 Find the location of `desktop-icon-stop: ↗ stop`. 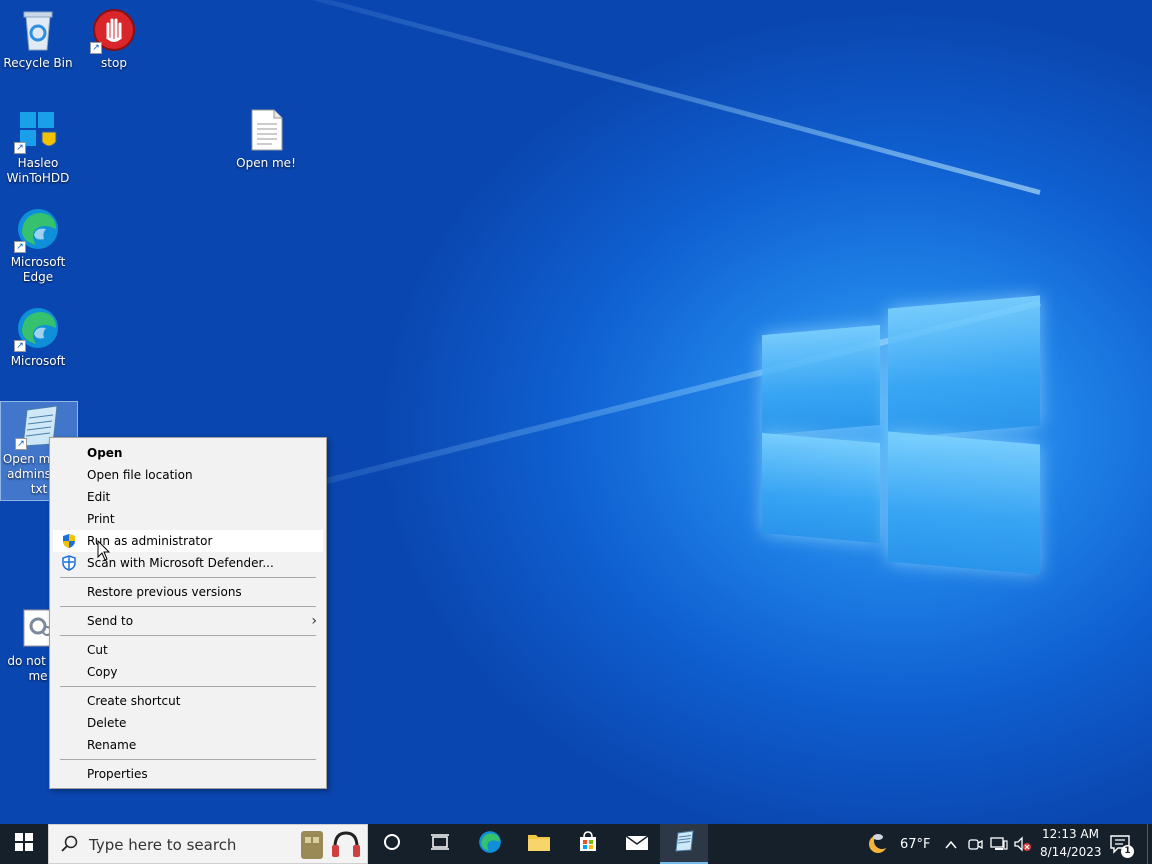

desktop-icon-stop: ↗ stop is located at coordinates (114, 38).